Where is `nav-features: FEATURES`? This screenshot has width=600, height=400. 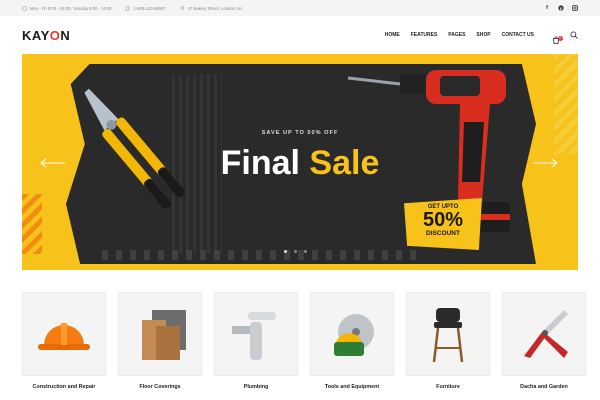
nav-features: FEATURES is located at coordinates (424, 35).